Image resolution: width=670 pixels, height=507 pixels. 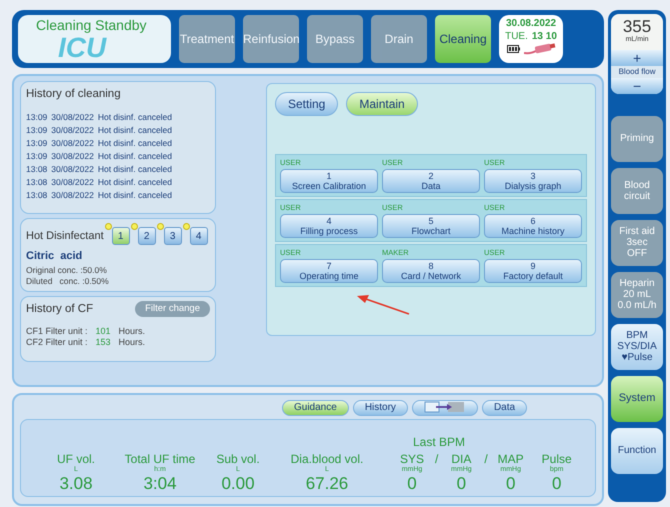 What do you see at coordinates (96, 281) in the screenshot?
I see `conc-value: 0.50%` at bounding box center [96, 281].